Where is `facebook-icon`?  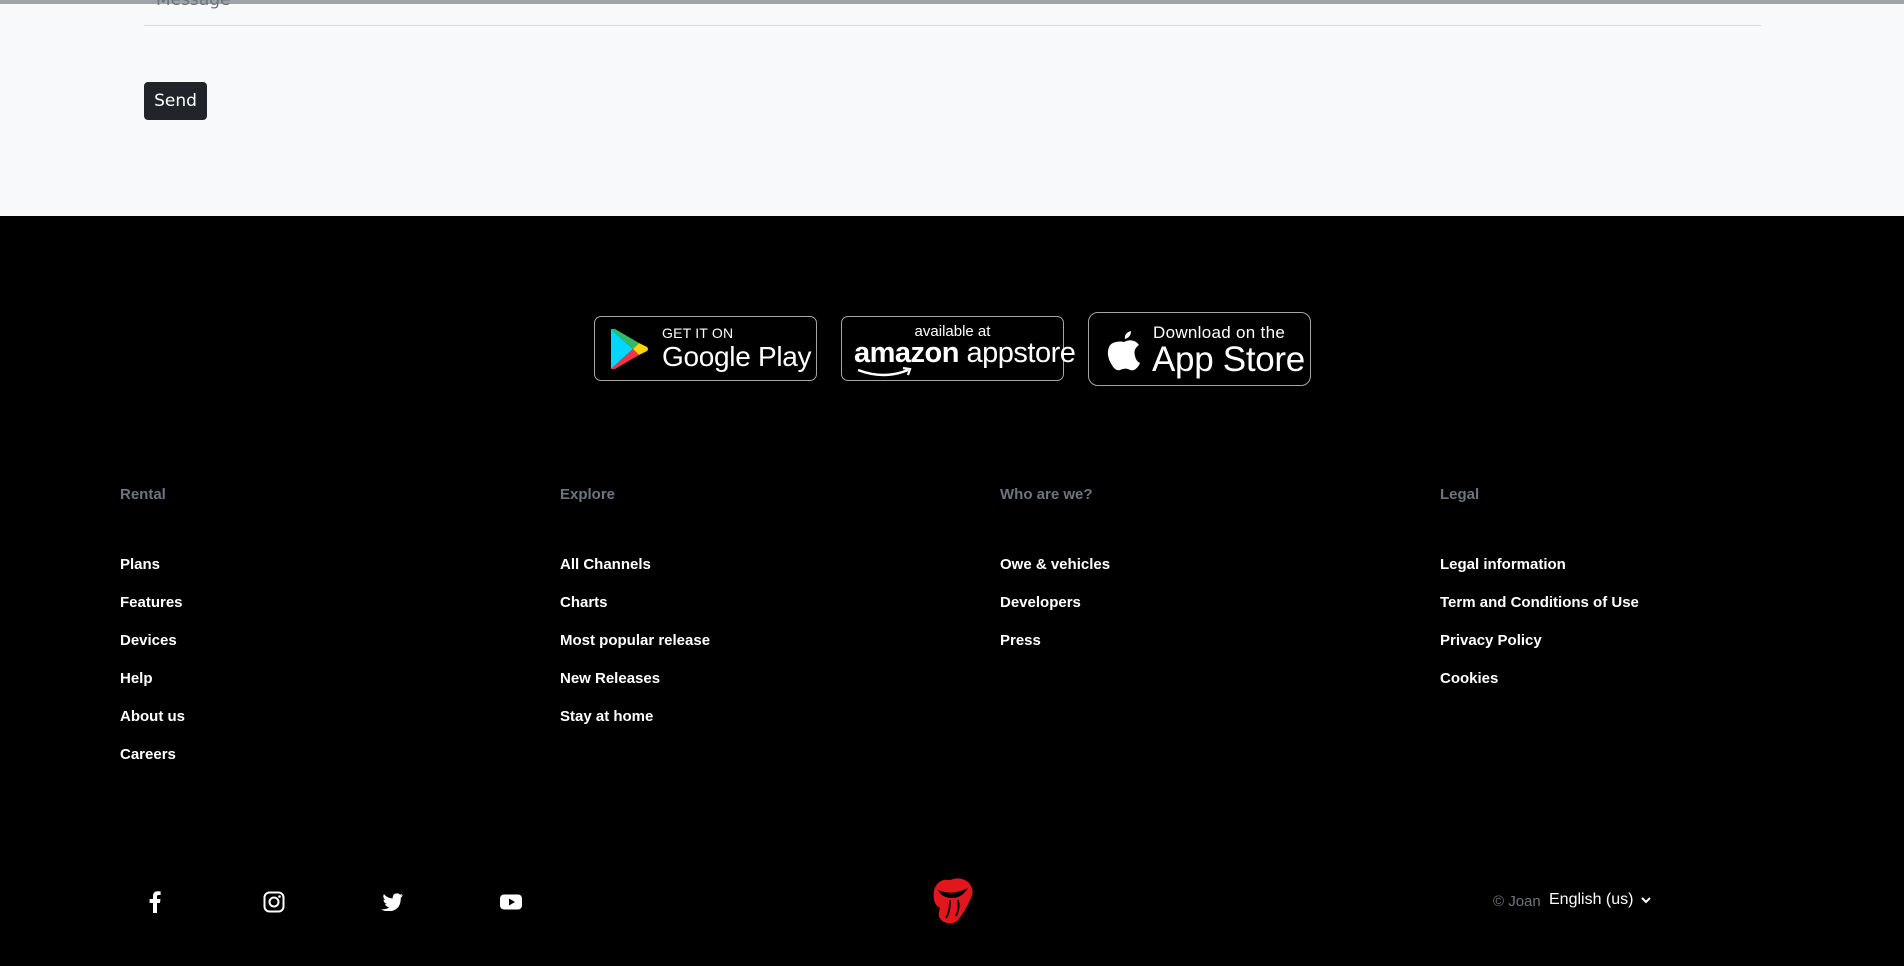
facebook-icon is located at coordinates (155, 902).